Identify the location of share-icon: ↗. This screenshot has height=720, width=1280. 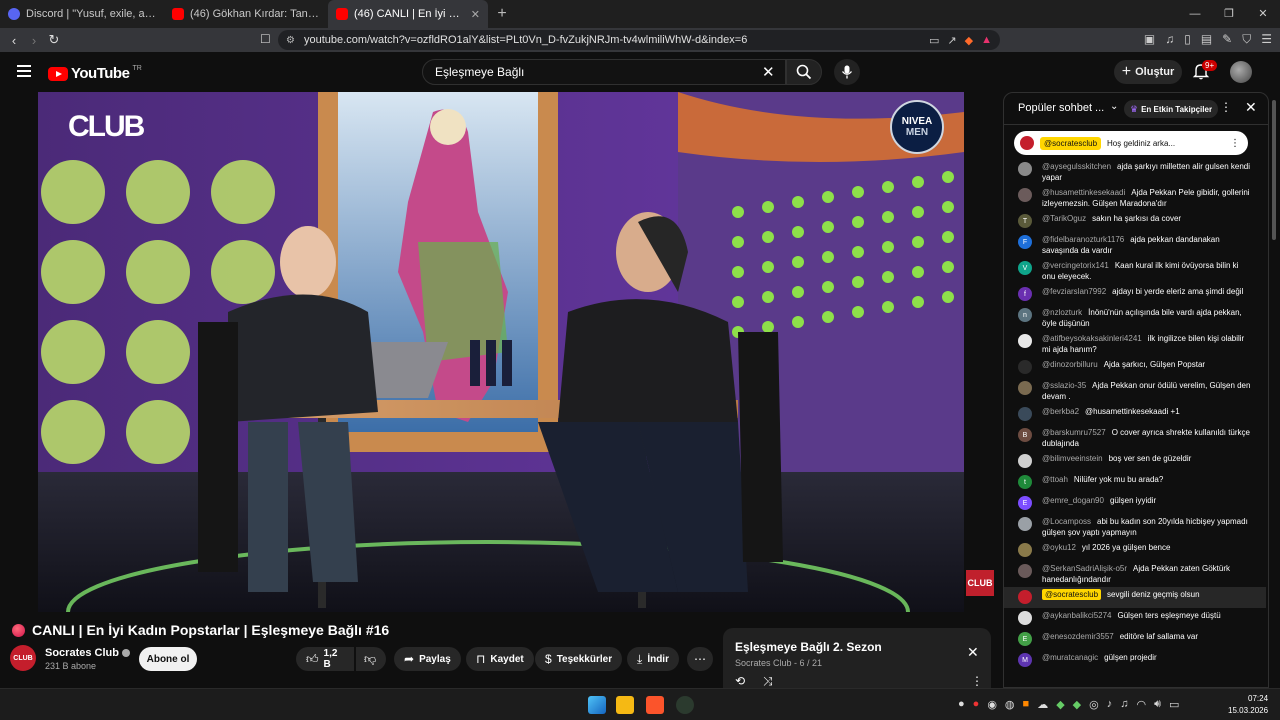
(951, 40).